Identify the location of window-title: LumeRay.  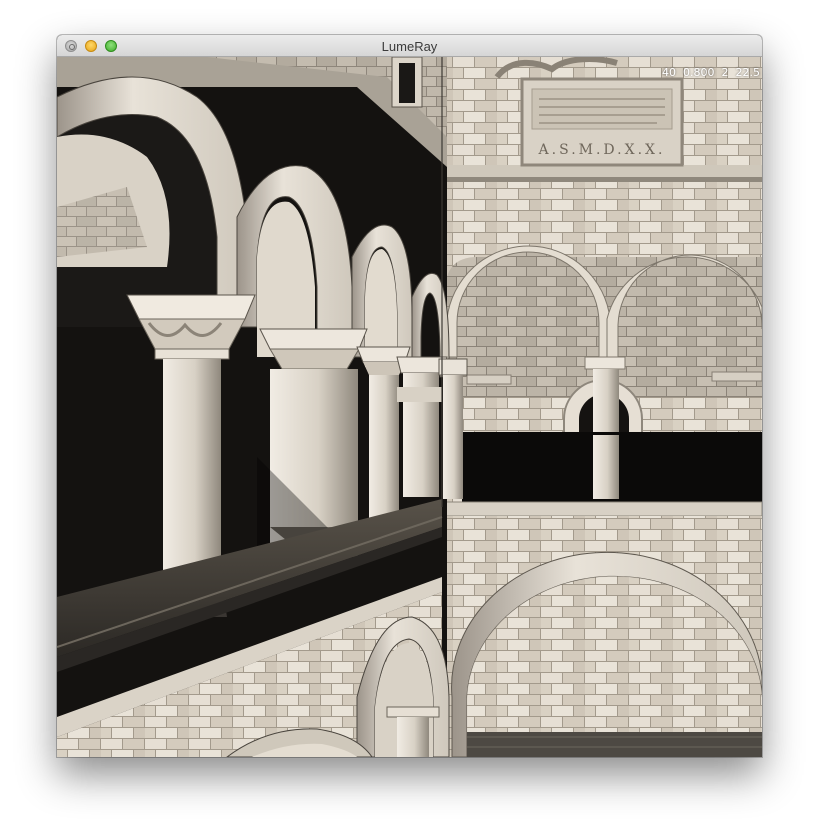
(409, 46).